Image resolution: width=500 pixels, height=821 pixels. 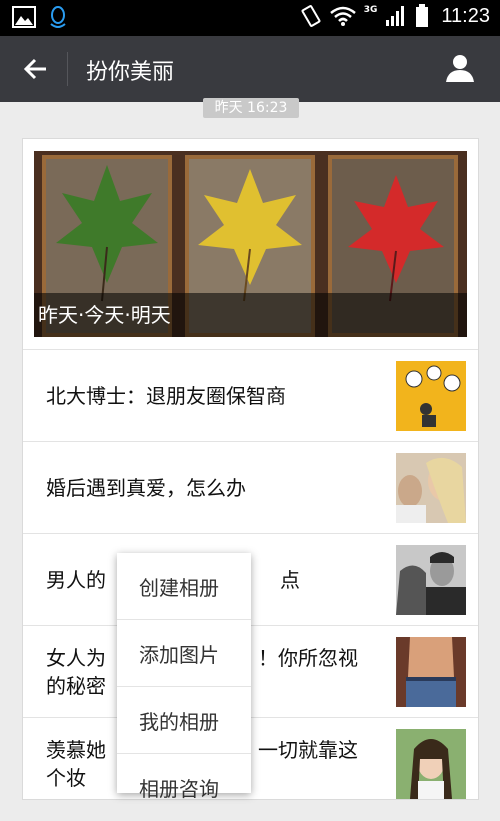 What do you see at coordinates (251, 108) in the screenshot?
I see `message-timestamp: 昨天 16:23` at bounding box center [251, 108].